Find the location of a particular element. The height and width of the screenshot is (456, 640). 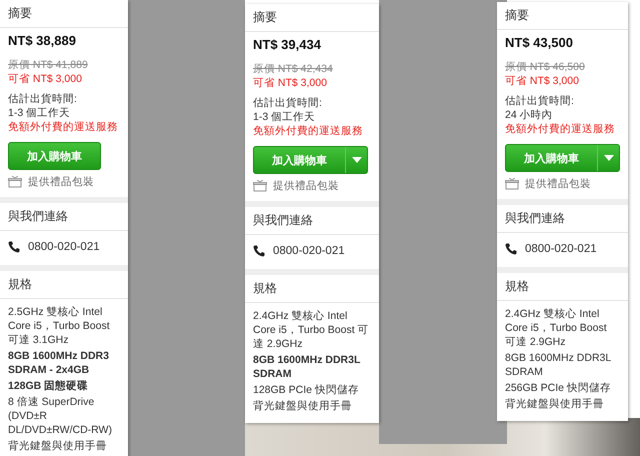

price: NT$ 39,434 is located at coordinates (287, 45).